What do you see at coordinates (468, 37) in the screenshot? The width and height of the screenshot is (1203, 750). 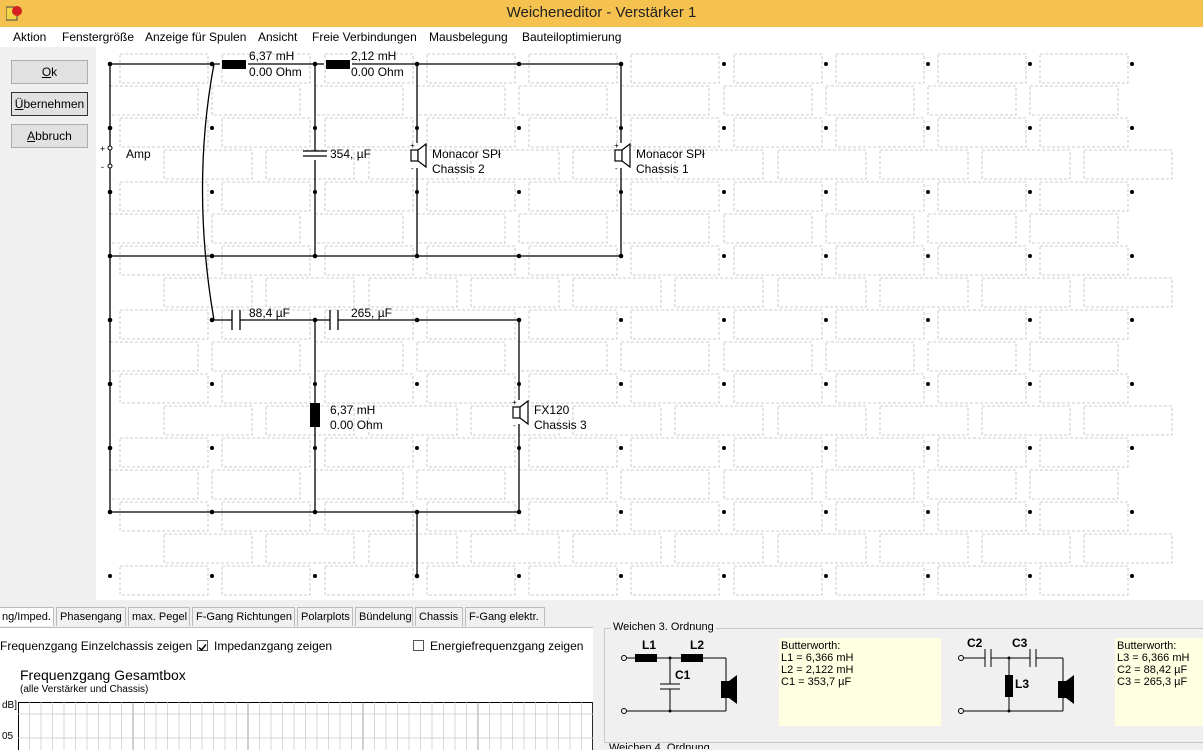 I see `menu-mausbelegung: Mausbelegung` at bounding box center [468, 37].